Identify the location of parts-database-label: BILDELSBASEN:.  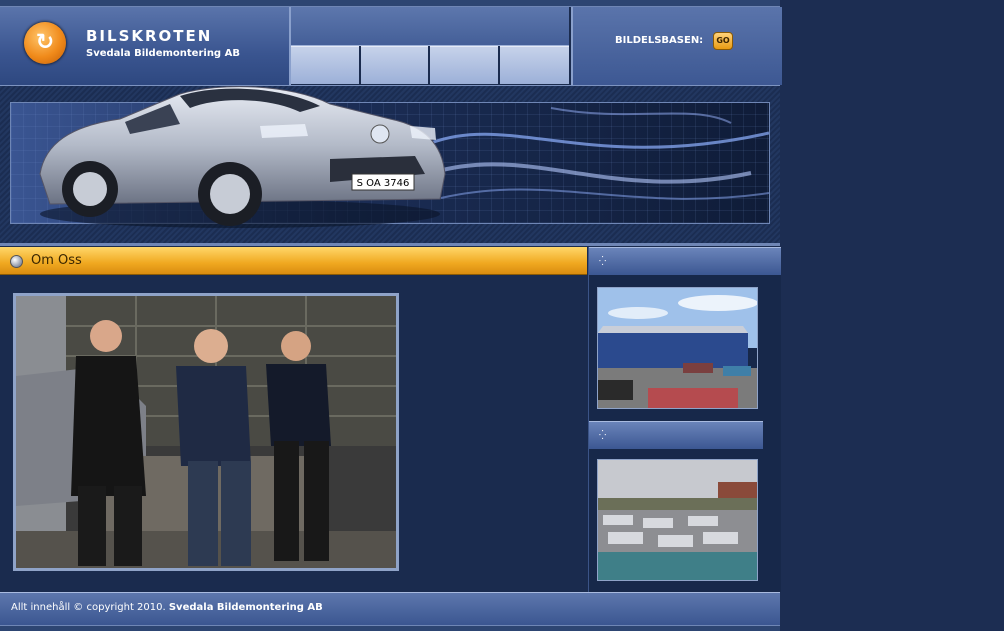
(659, 40).